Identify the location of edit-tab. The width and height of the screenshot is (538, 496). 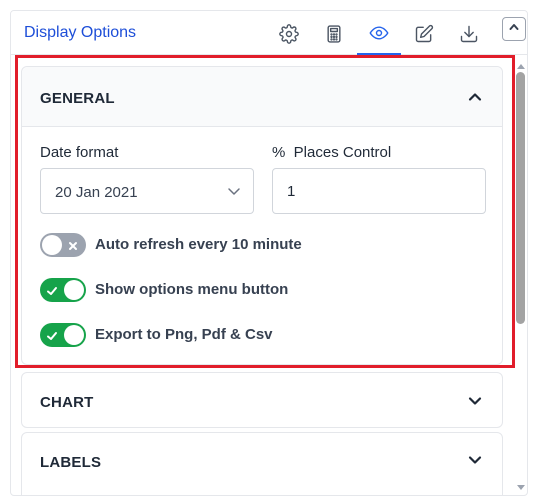
(424, 36).